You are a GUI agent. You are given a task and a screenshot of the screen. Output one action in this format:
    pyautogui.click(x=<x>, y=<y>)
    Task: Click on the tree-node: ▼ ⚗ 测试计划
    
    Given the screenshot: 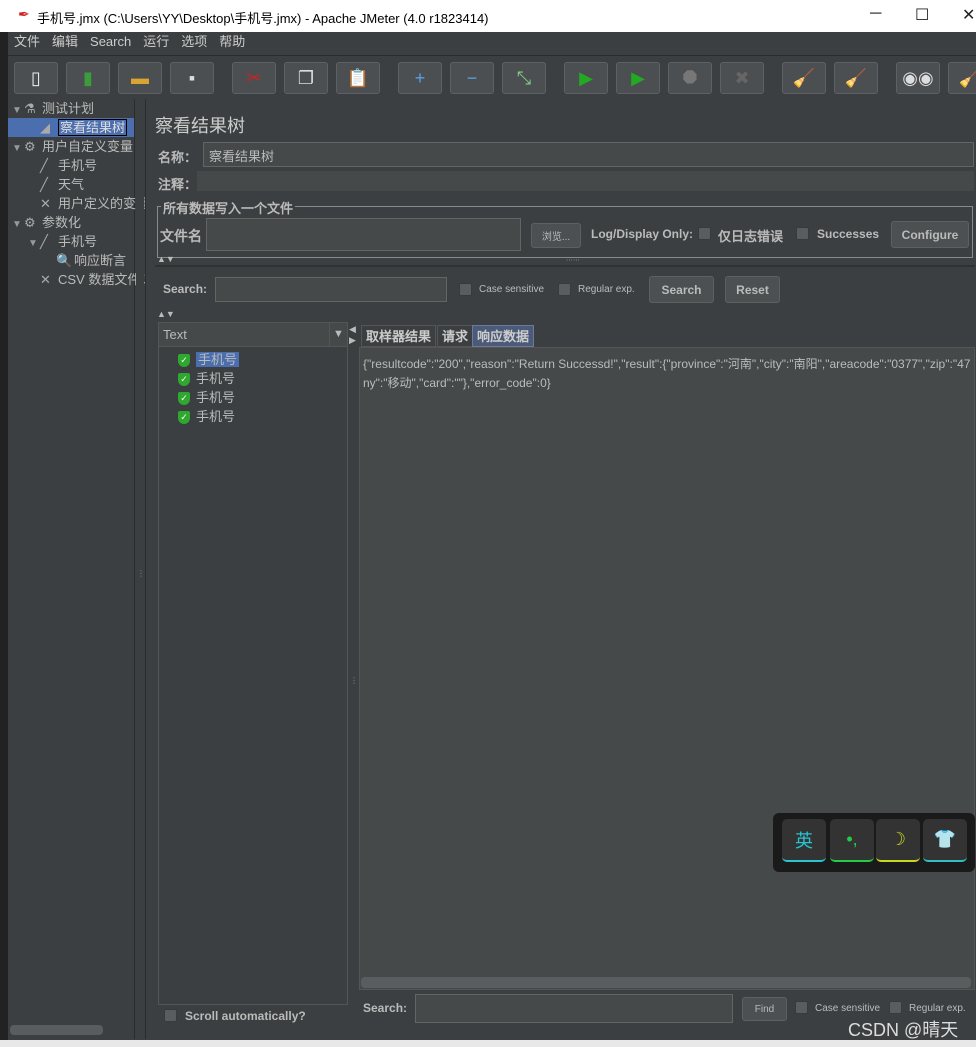 What is the action you would take?
    pyautogui.click(x=71, y=108)
    